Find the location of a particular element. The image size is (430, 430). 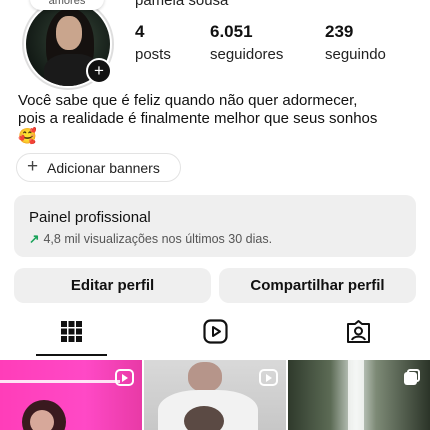

tab-tagged is located at coordinates (358, 331).